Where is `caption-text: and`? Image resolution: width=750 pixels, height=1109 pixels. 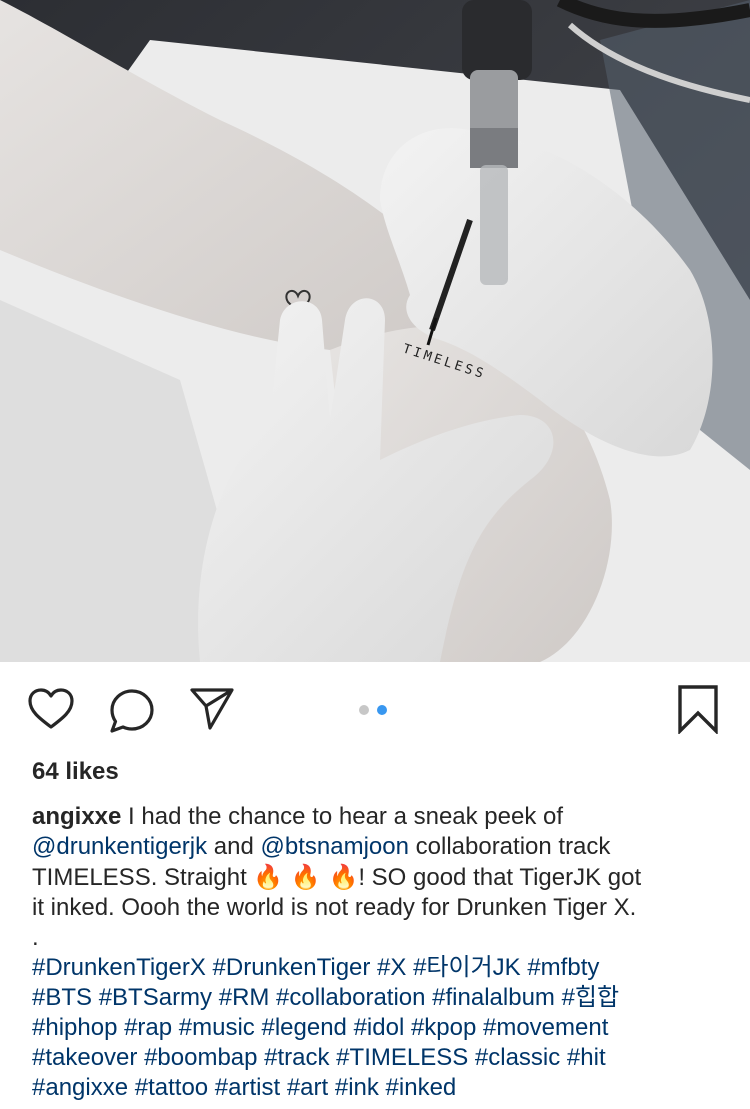 caption-text: and is located at coordinates (234, 846).